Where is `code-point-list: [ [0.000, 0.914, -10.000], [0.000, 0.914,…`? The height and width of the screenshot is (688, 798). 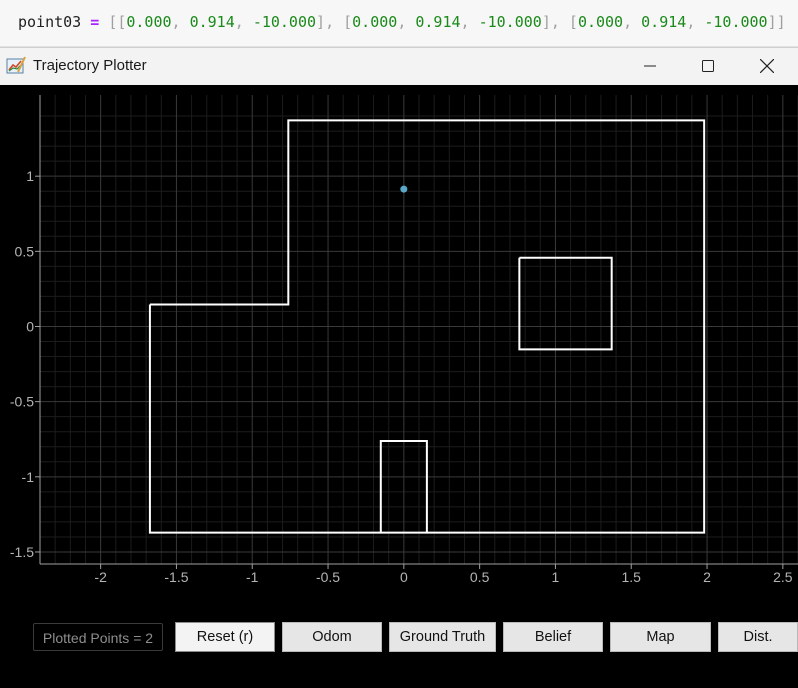
code-point-list: [ [0.000, 0.914, -10.000], [0.000, 0.914,… is located at coordinates (446, 22).